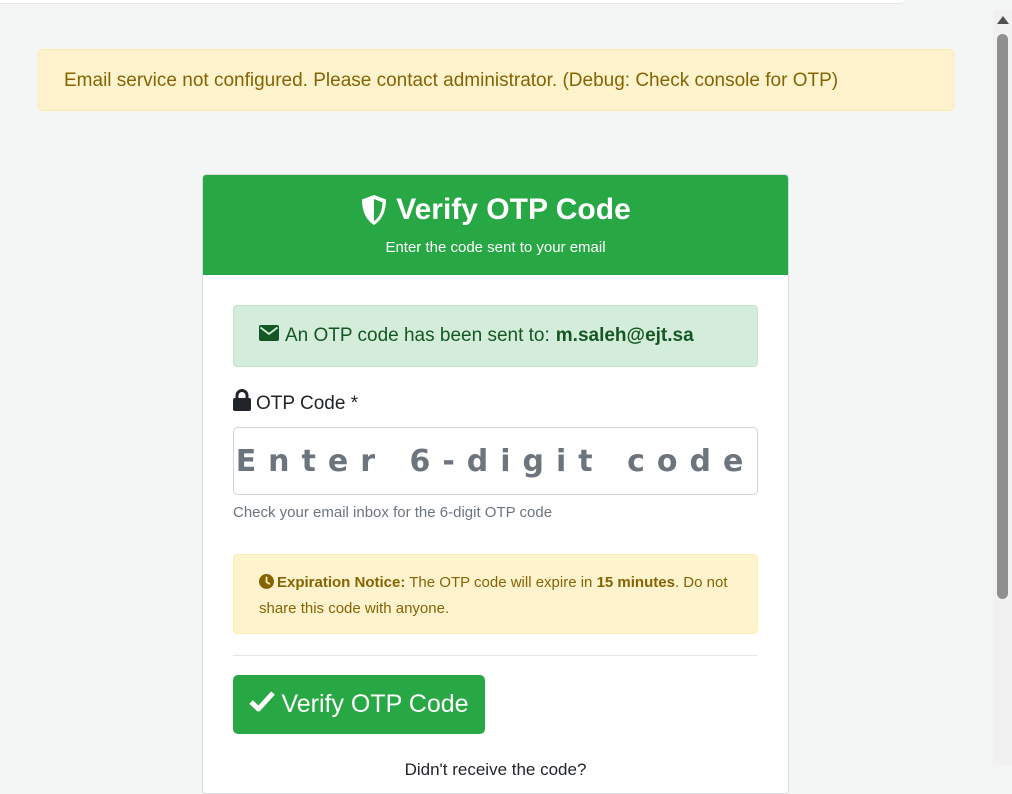 The width and height of the screenshot is (1012, 794). I want to click on verify-otp-button-label: Verify OTP Code, so click(375, 704).